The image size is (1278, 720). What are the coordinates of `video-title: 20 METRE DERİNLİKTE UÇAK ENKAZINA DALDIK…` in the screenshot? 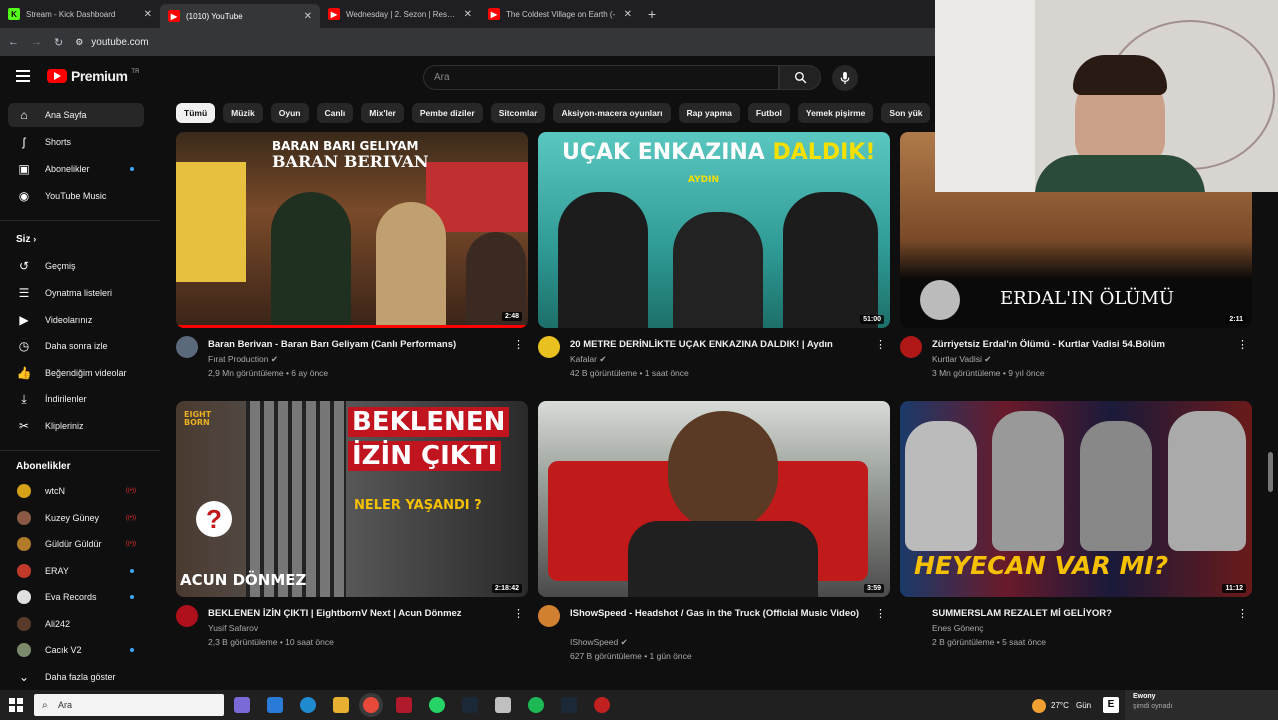 It's located at (720, 345).